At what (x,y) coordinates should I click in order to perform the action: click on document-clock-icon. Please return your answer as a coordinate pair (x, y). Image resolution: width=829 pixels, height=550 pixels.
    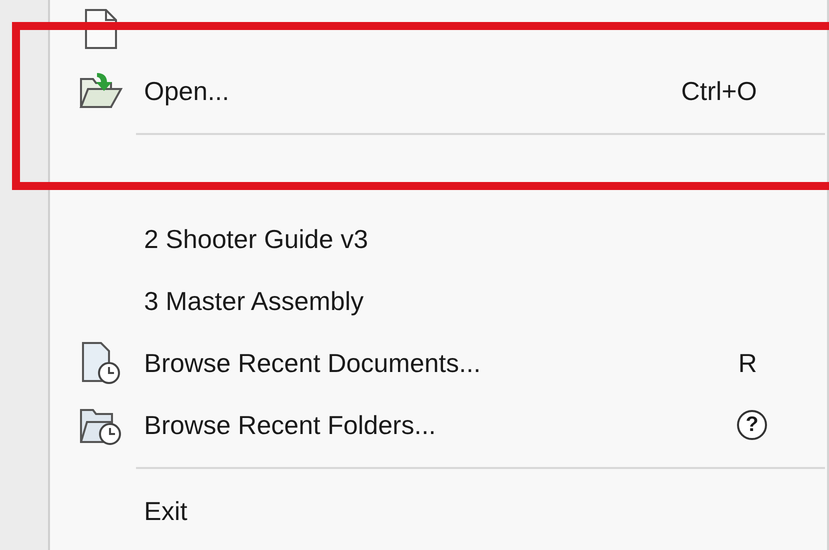
    Looking at the image, I should click on (101, 363).